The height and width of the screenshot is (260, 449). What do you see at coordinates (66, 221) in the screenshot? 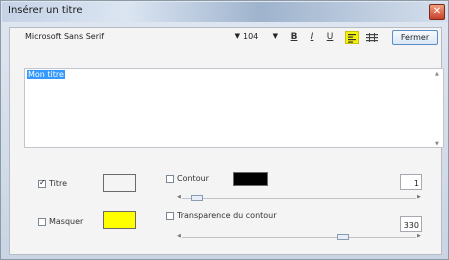
I see `masquer-label: Masquer` at bounding box center [66, 221].